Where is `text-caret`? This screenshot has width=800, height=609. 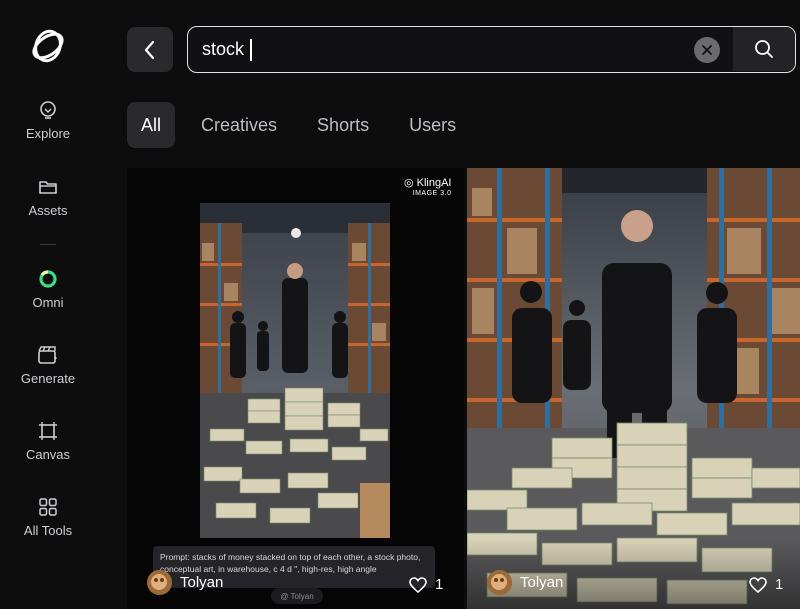 text-caret is located at coordinates (251, 50).